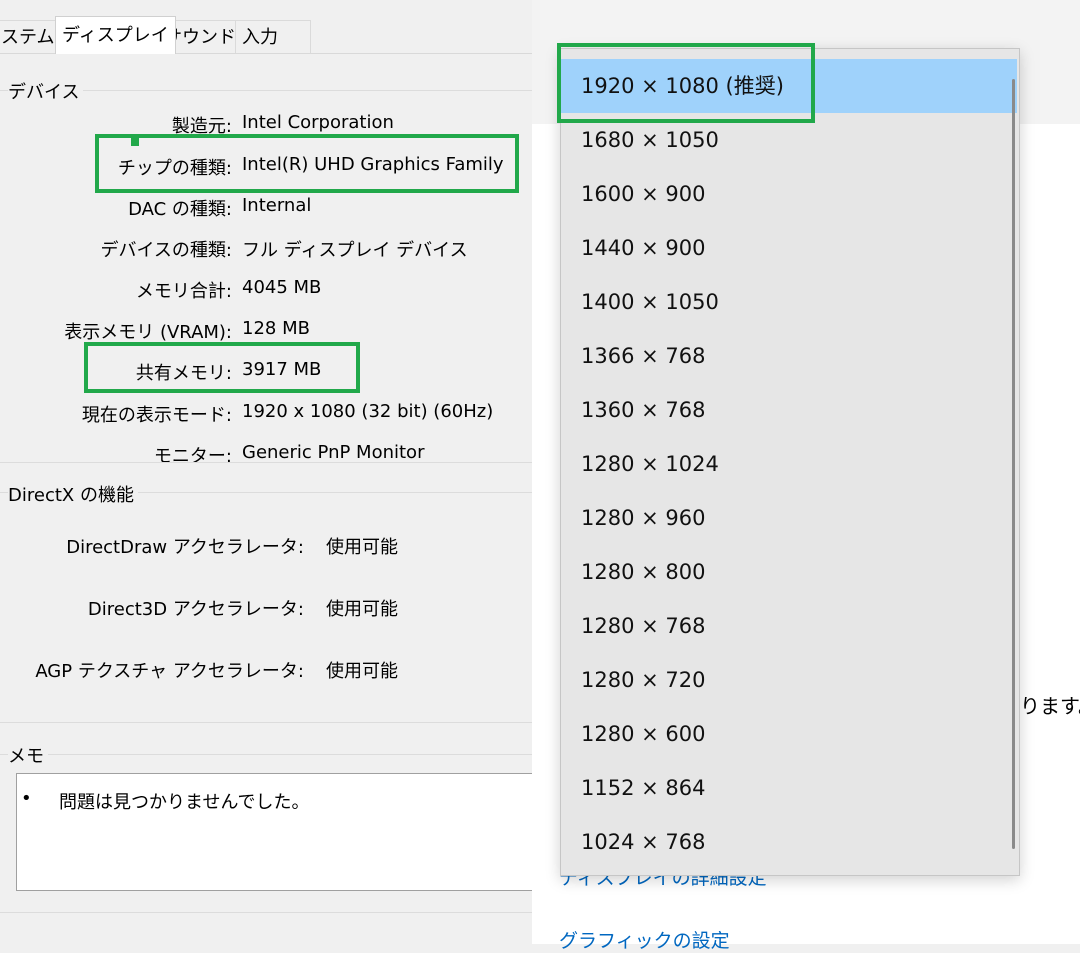 This screenshot has width=1080, height=953. Describe the element at coordinates (333, 452) in the screenshot. I see `device-row-value: Generic PnP Monitor` at that location.